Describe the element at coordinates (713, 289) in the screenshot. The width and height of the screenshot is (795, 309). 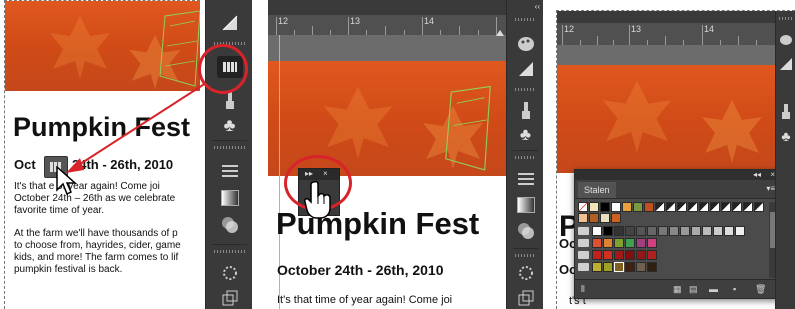
I see `new-group-icon: ▬` at that location.